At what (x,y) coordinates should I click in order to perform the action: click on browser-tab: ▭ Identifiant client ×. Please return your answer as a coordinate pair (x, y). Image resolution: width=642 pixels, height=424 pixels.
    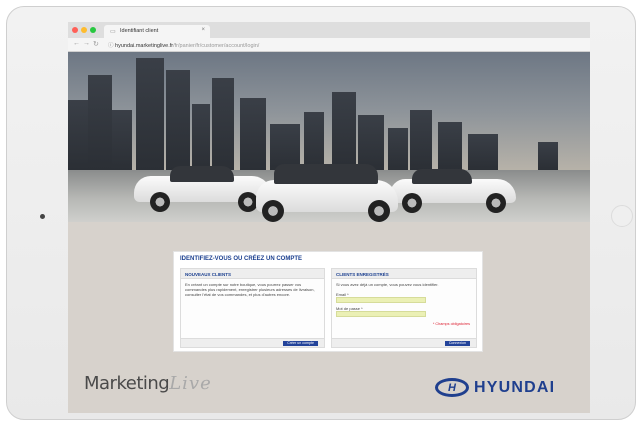
    Looking at the image, I should click on (157, 31).